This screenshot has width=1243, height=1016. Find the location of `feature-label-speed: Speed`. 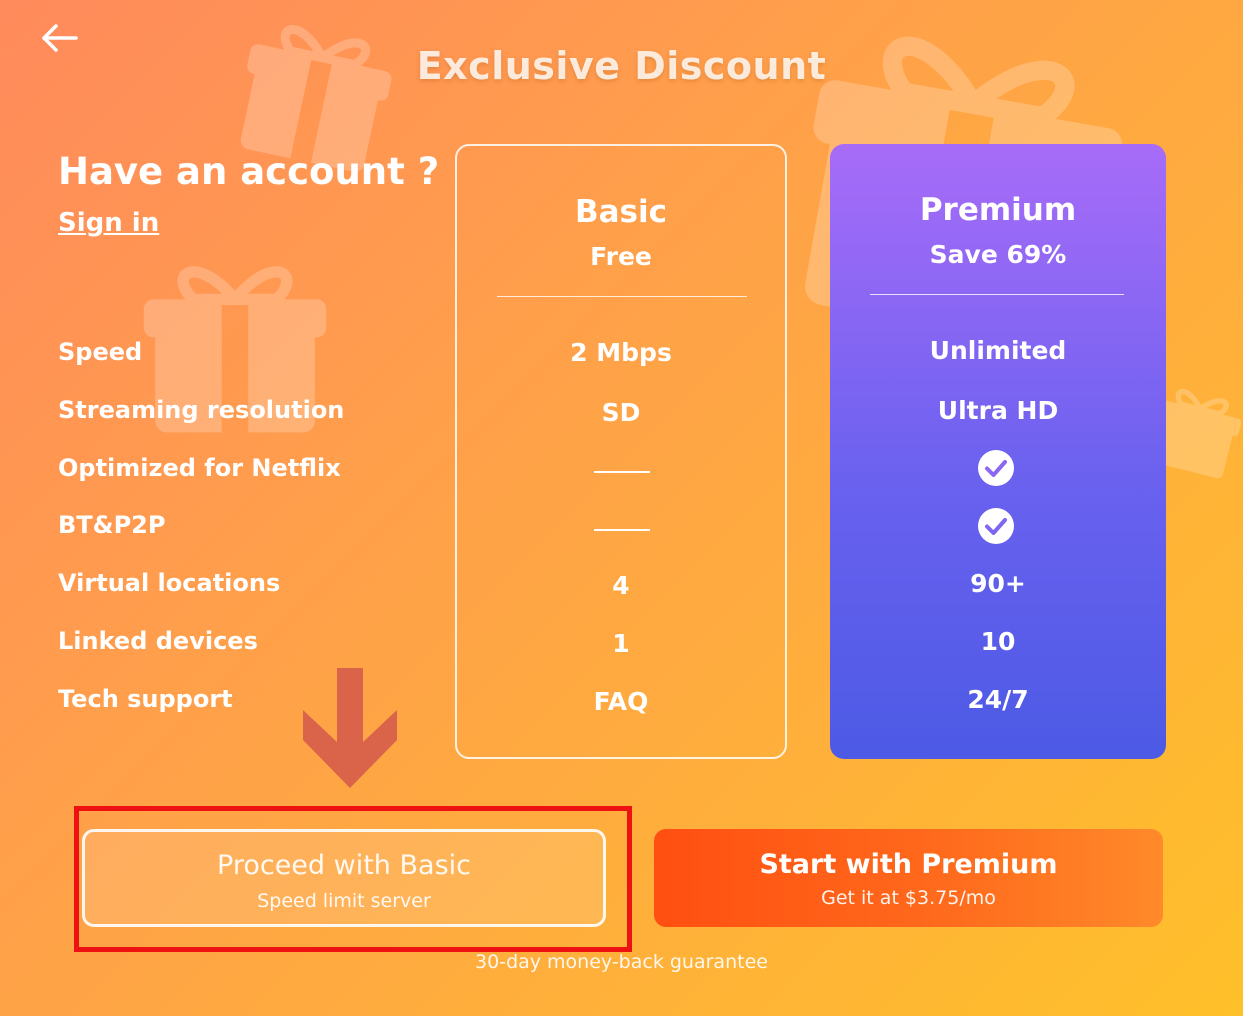

feature-label-speed: Speed is located at coordinates (100, 352).